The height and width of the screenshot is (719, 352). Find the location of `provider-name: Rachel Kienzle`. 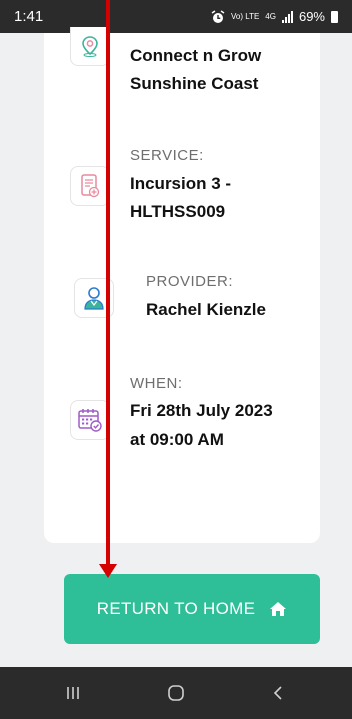

provider-name: Rachel Kienzle is located at coordinates (206, 309).